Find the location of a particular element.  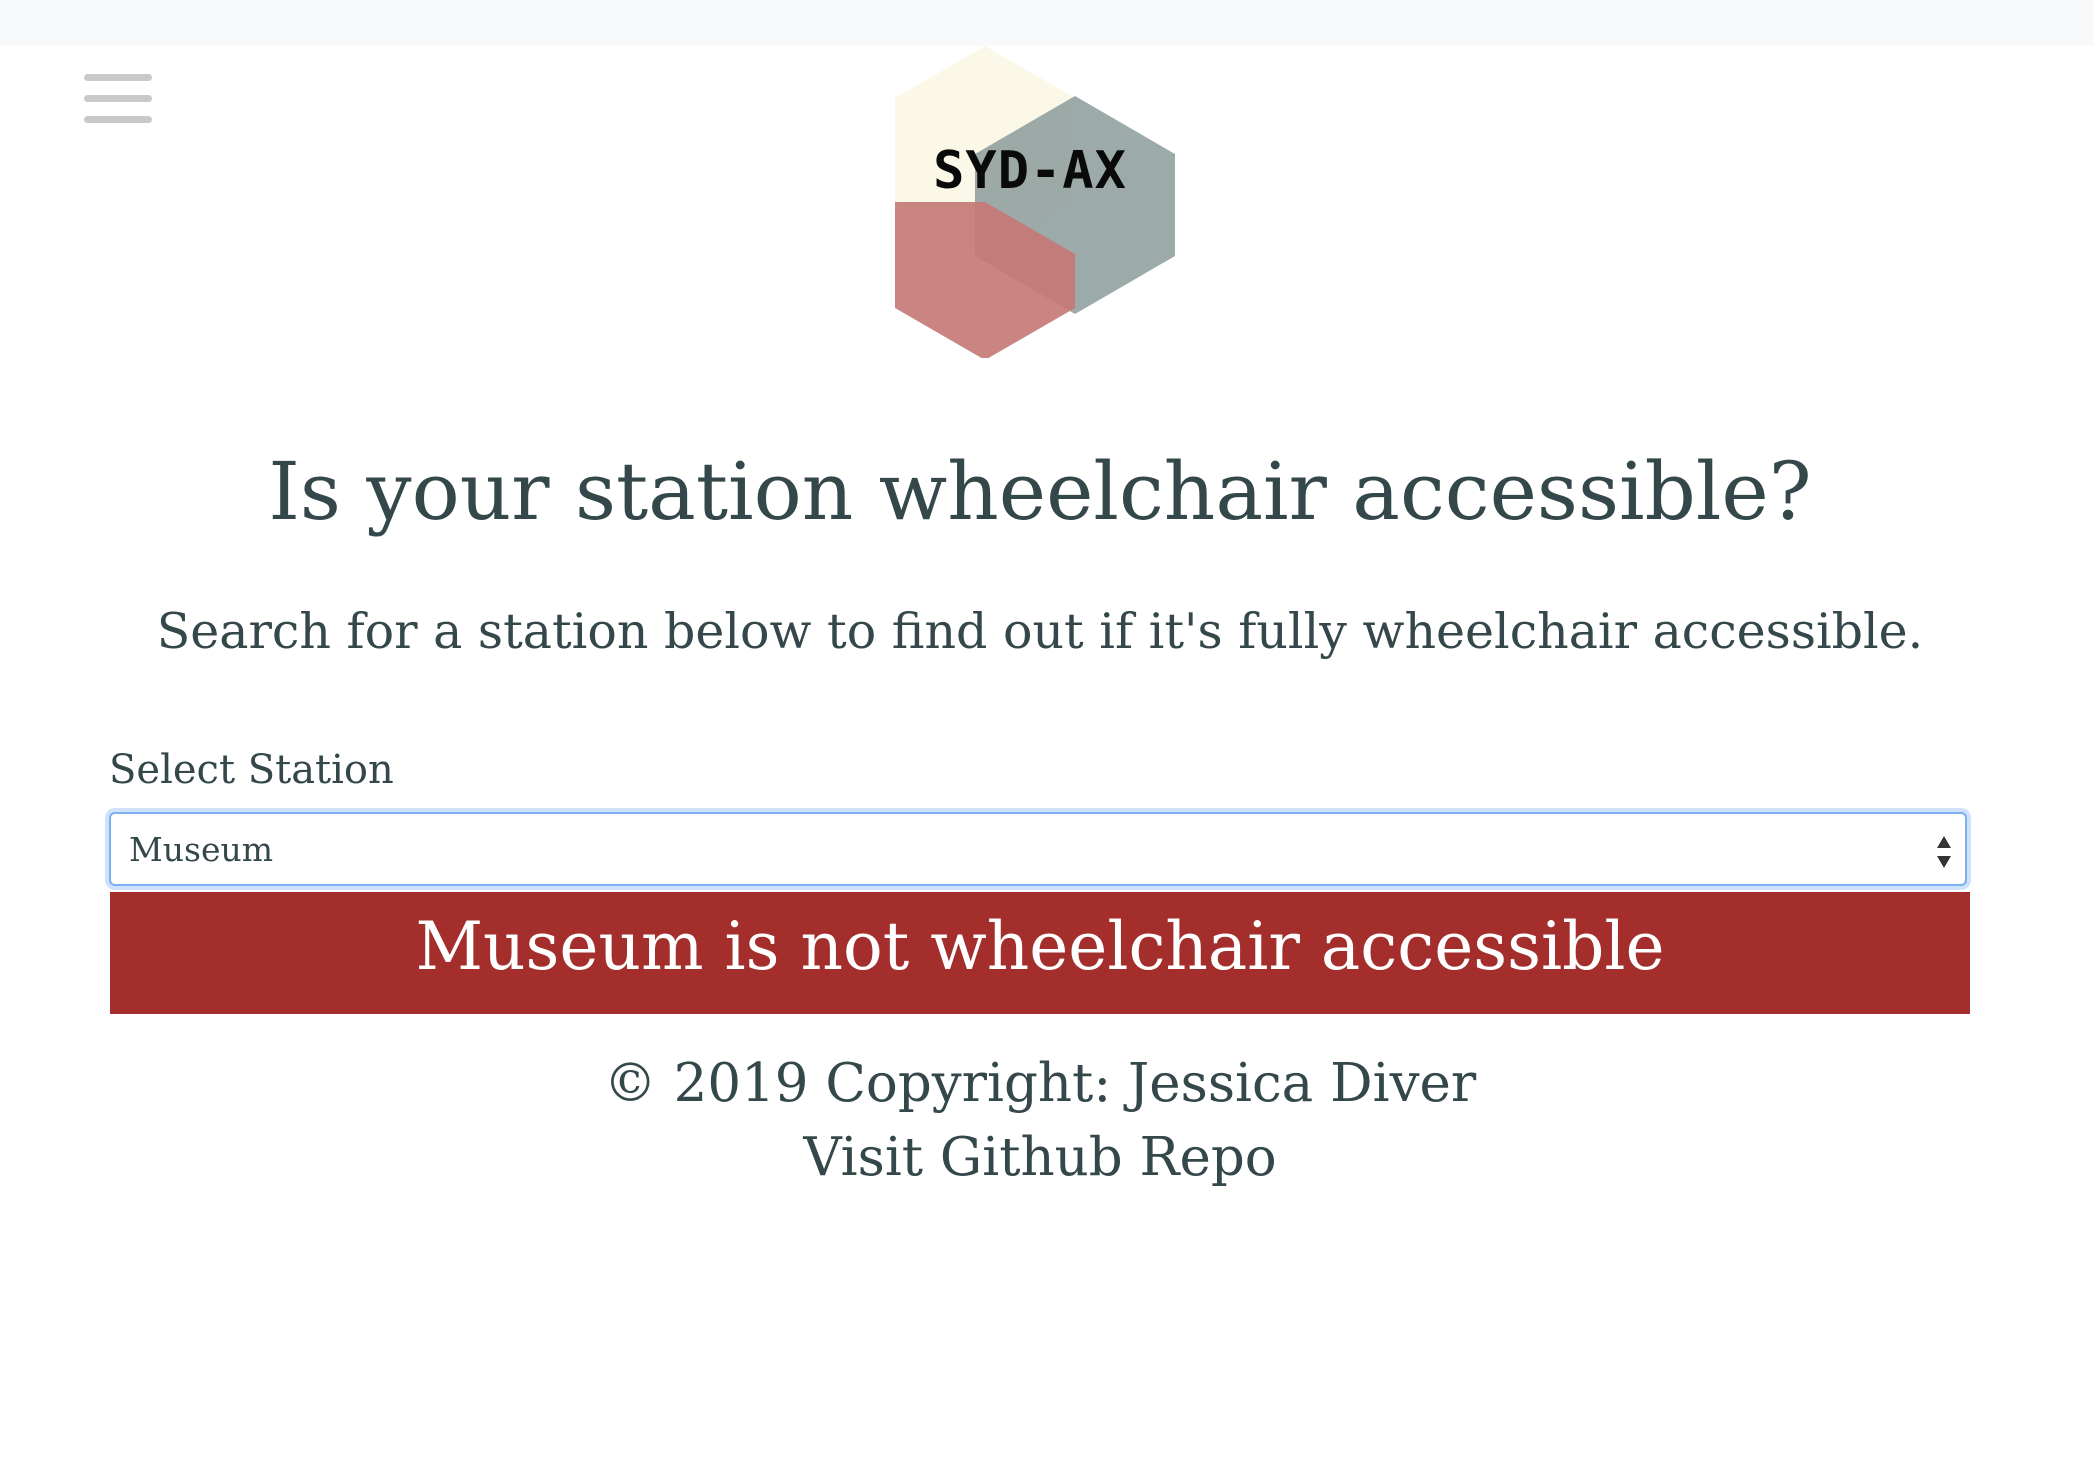

select-arrows-icon is located at coordinates (1944, 852).